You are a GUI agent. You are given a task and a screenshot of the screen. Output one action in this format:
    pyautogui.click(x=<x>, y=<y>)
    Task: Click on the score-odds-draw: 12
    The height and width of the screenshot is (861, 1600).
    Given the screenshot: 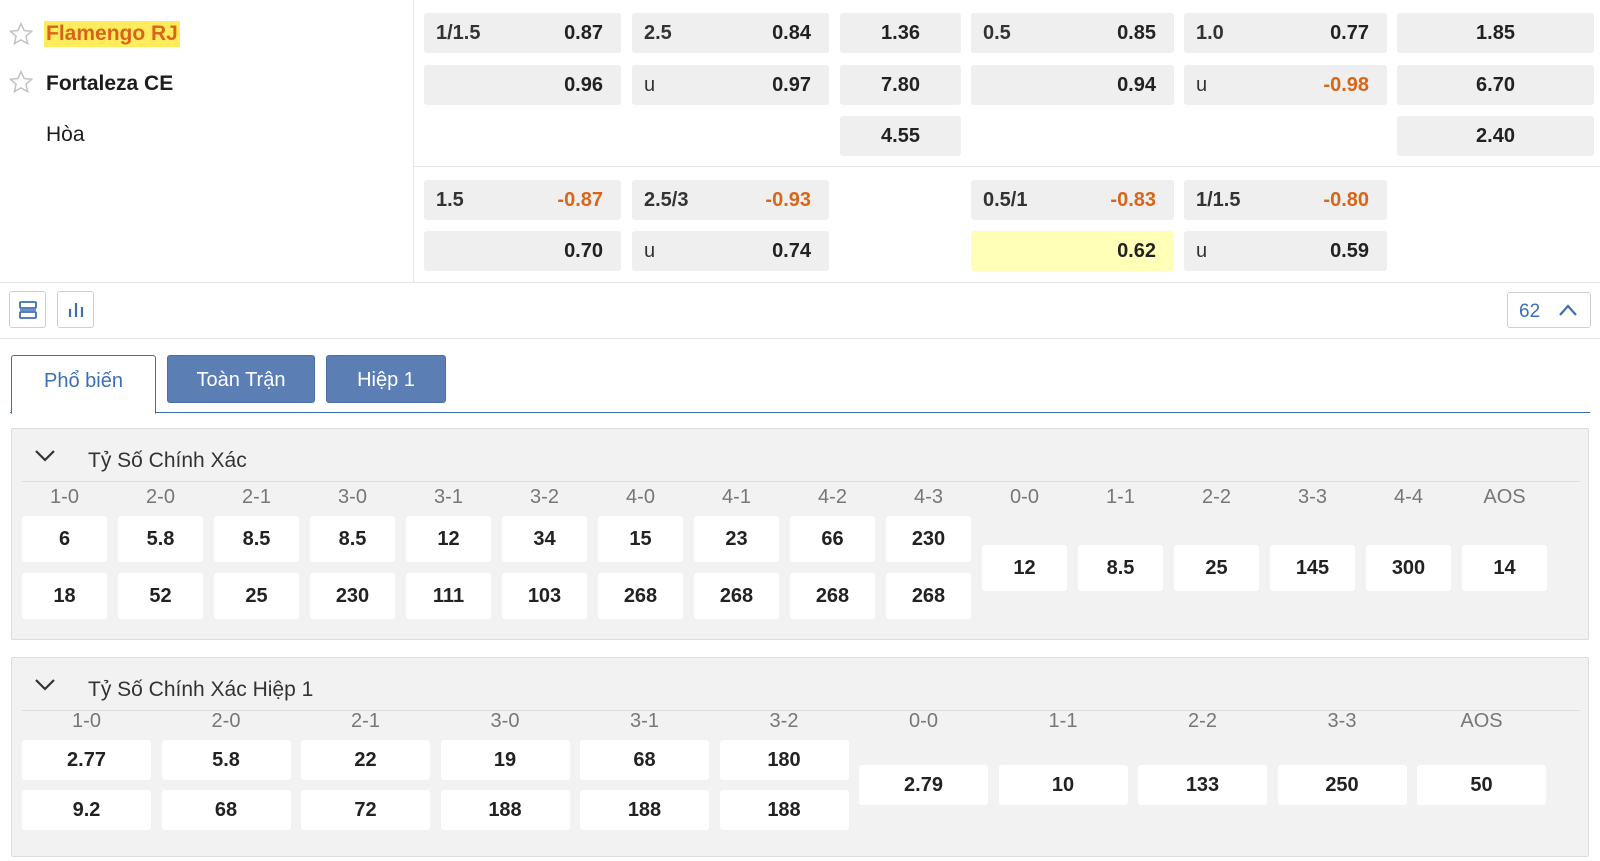 What is the action you would take?
    pyautogui.click(x=1024, y=568)
    